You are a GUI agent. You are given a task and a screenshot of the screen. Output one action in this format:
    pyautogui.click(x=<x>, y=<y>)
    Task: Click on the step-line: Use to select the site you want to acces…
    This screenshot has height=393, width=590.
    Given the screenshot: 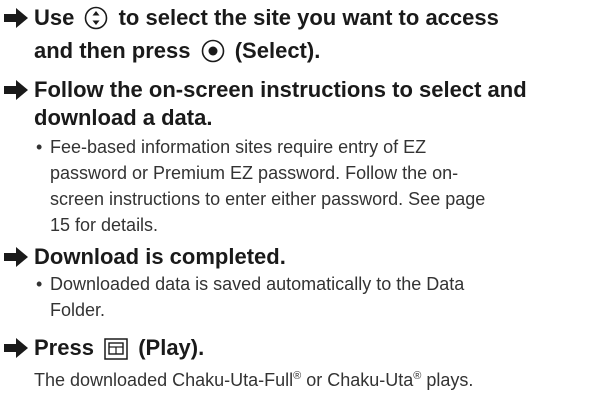 What is the action you would take?
    pyautogui.click(x=311, y=20)
    